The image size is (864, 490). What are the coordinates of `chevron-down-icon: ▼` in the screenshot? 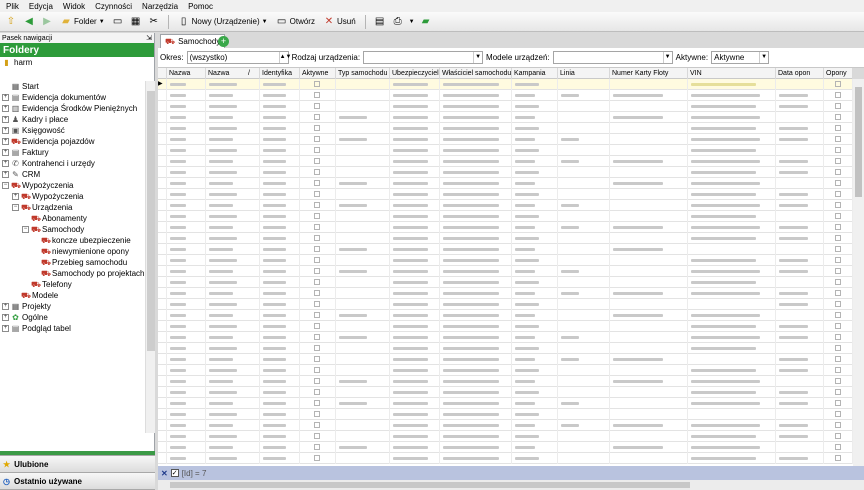 It's located at (477, 57).